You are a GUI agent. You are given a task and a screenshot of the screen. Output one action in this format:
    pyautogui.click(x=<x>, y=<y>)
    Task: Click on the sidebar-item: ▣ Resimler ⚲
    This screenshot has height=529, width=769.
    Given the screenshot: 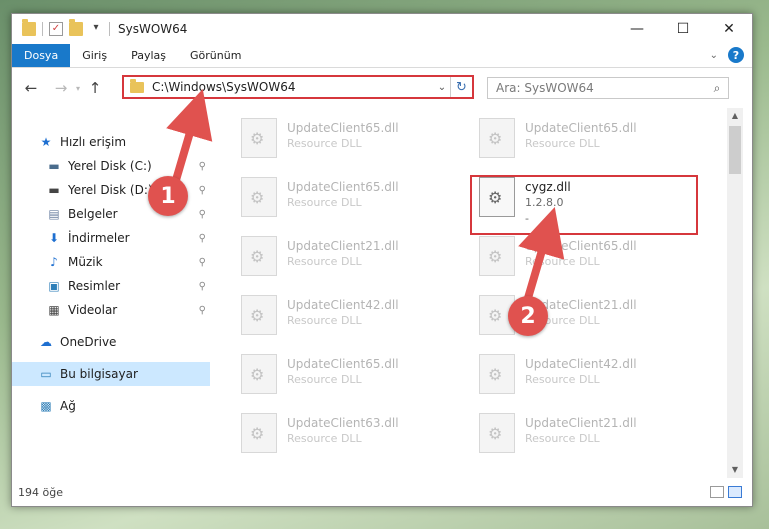 What is the action you would take?
    pyautogui.click(x=111, y=286)
    